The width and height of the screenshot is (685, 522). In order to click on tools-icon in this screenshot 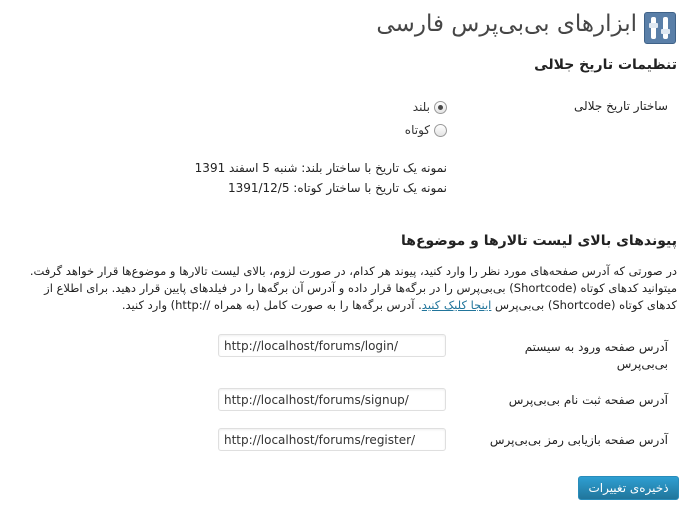, I will do `click(660, 28)`.